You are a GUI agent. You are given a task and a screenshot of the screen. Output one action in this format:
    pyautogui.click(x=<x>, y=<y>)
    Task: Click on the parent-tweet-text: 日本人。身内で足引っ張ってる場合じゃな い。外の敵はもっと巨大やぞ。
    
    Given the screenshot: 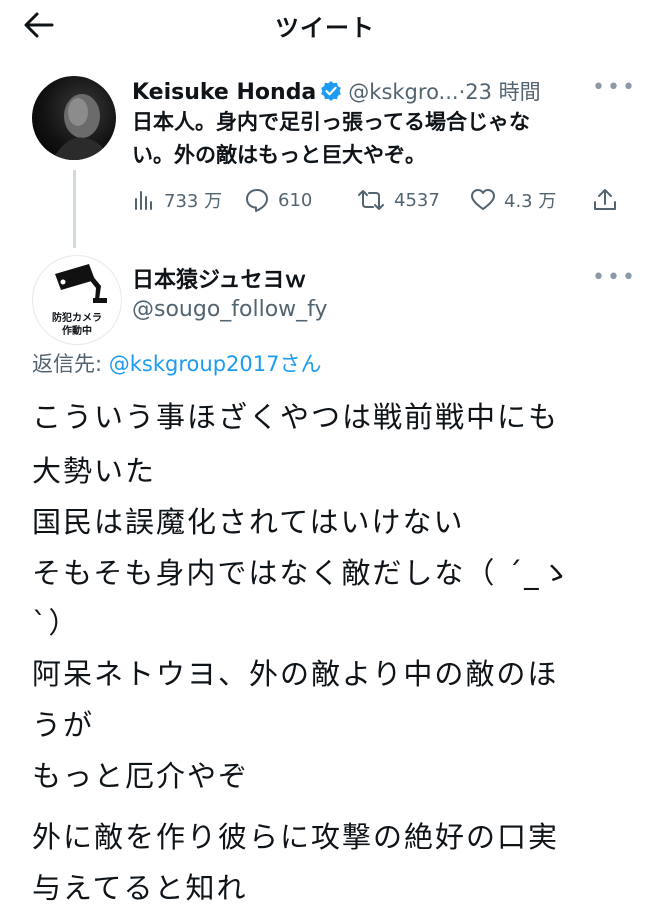 What is the action you would take?
    pyautogui.click(x=367, y=139)
    